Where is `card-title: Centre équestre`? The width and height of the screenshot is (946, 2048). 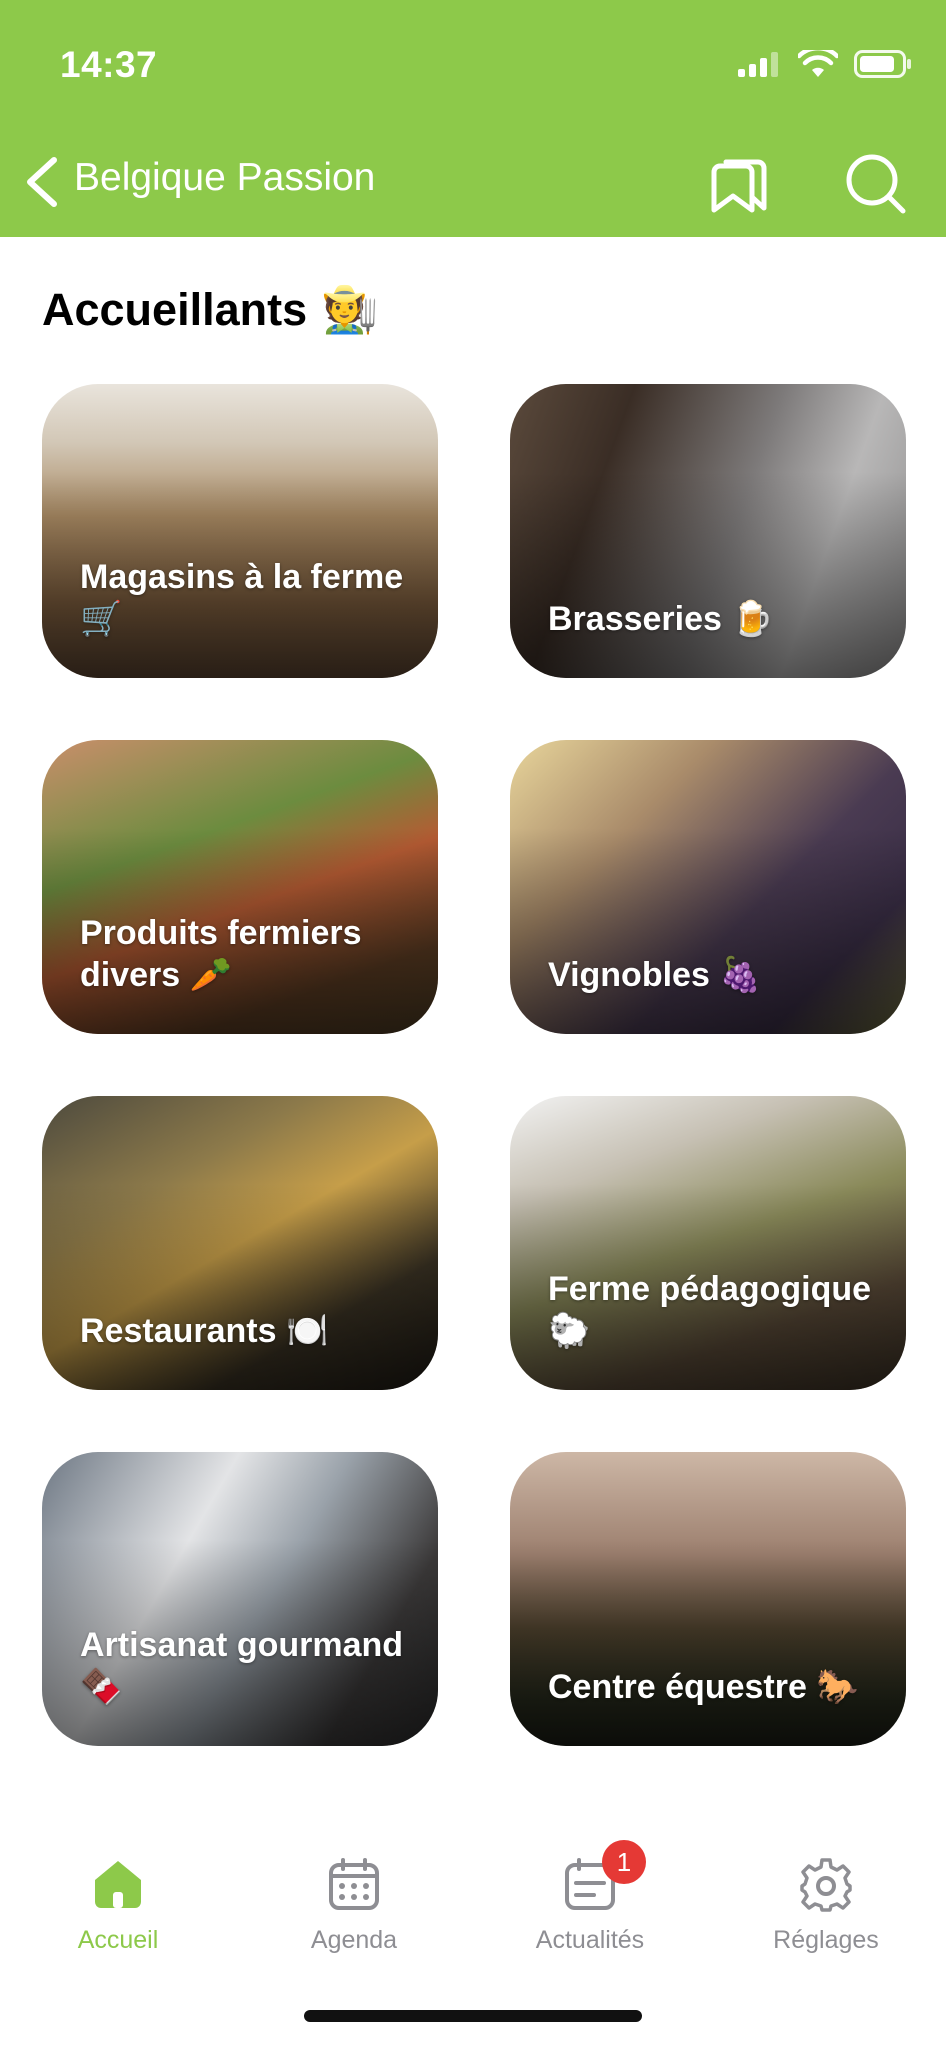 card-title: Centre équestre is located at coordinates (677, 1687).